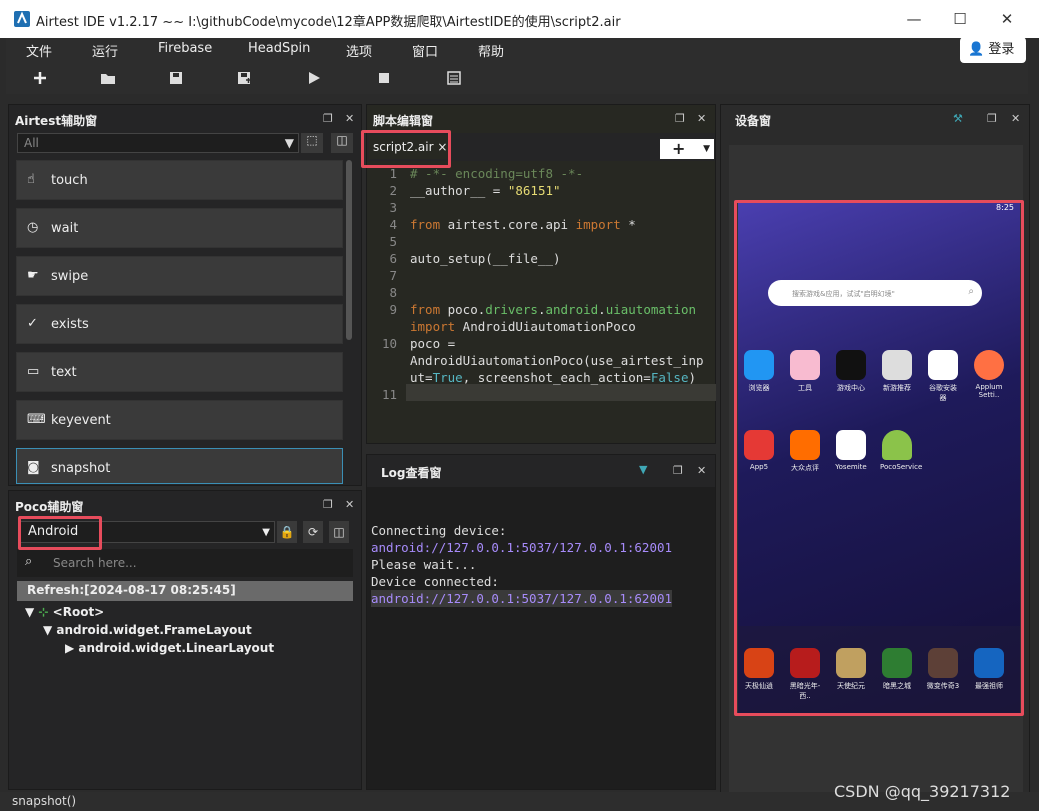 This screenshot has width=1039, height=811. Describe the element at coordinates (179, 180) in the screenshot. I see `api-touch: ☝ touch` at that location.